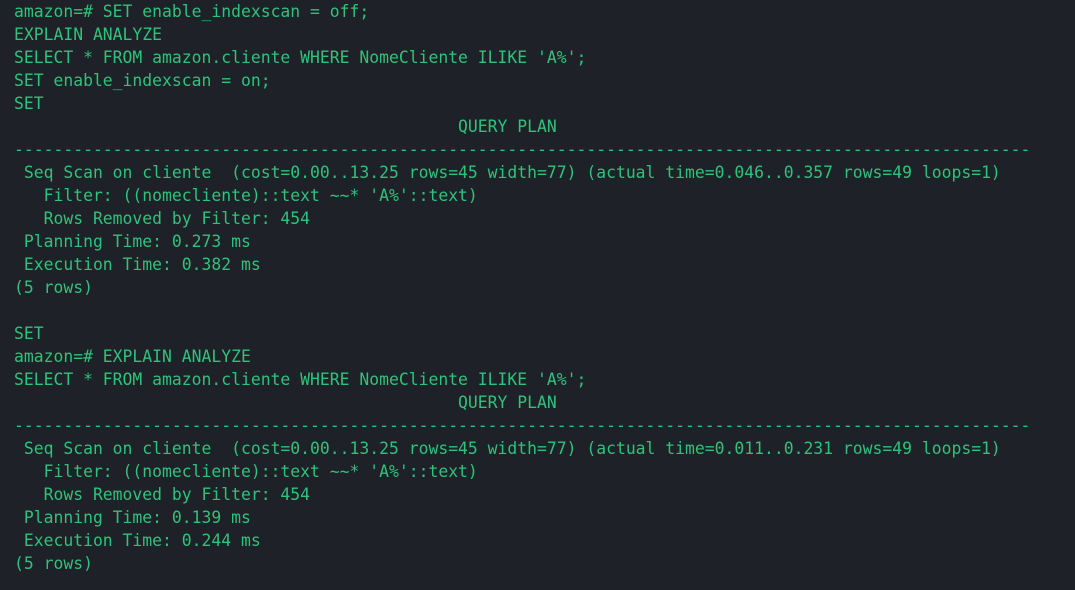 This screenshot has height=590, width=1075. What do you see at coordinates (132, 241) in the screenshot?
I see `plan-row: Planning Time: 0.273 ms` at bounding box center [132, 241].